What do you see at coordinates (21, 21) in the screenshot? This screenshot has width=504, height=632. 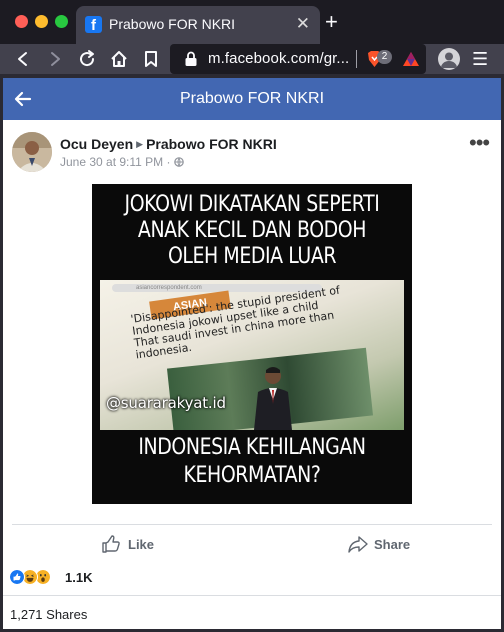 I see `close-window-button` at bounding box center [21, 21].